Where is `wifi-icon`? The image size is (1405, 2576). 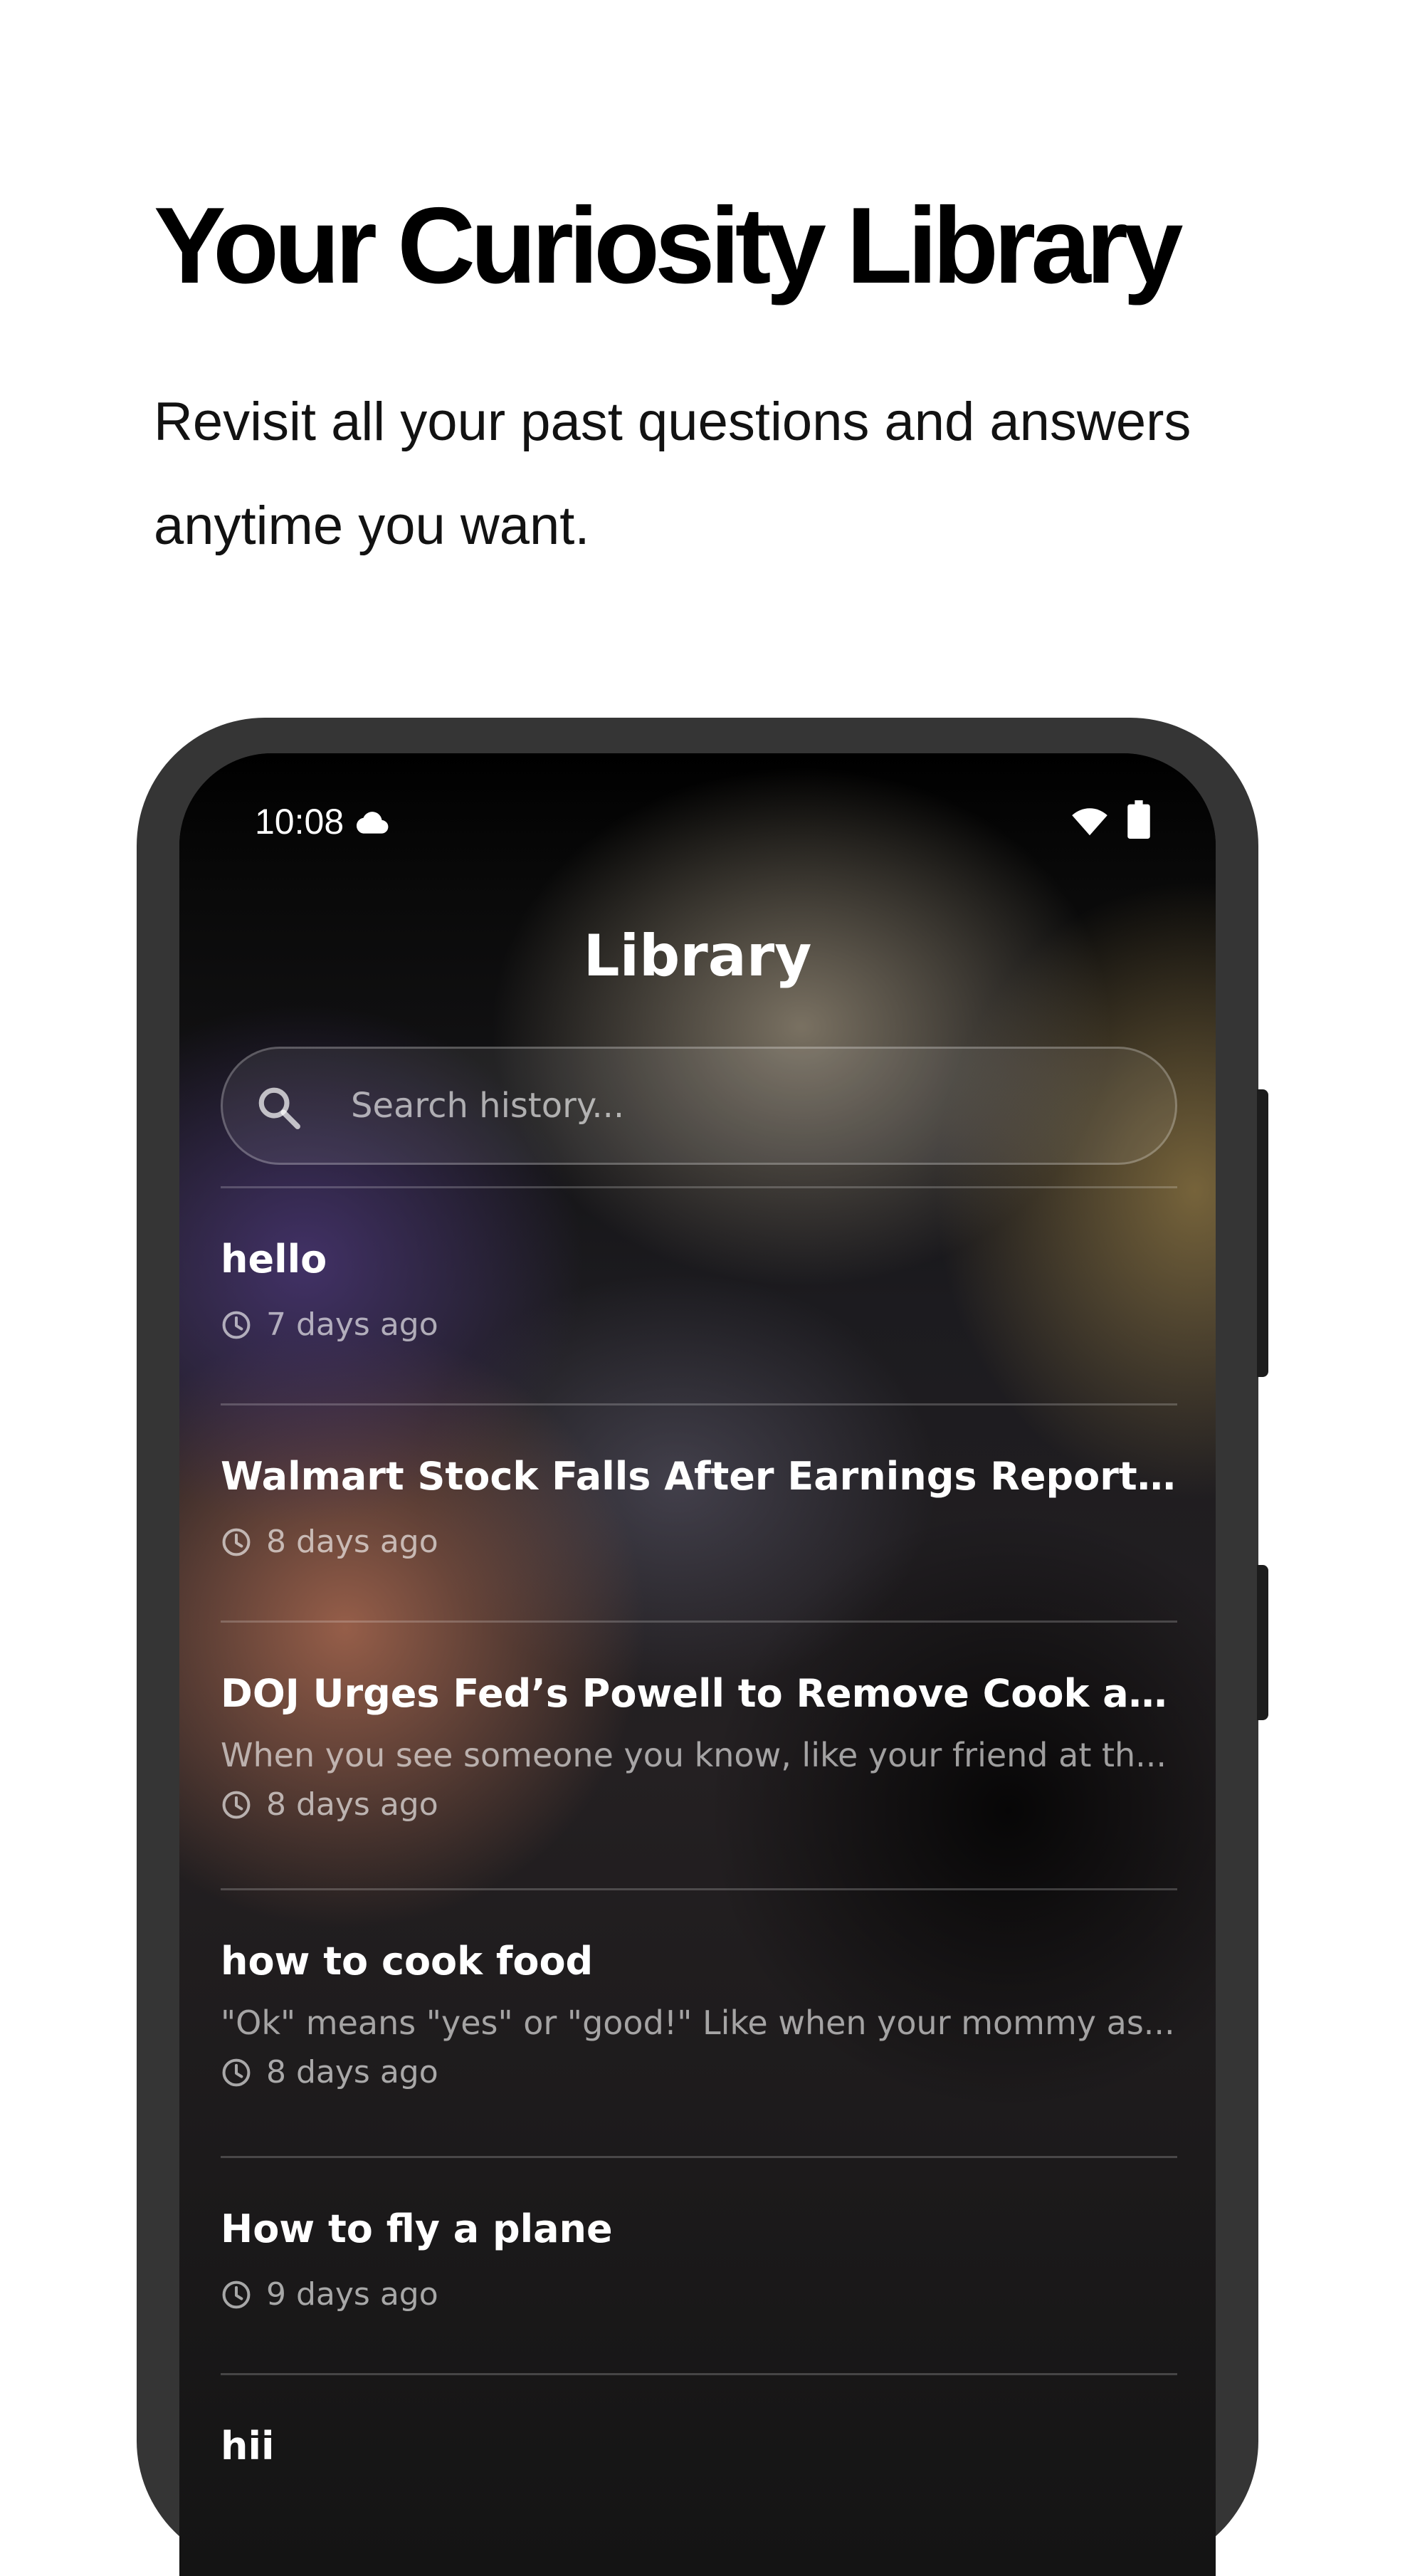
wifi-icon is located at coordinates (1089, 822).